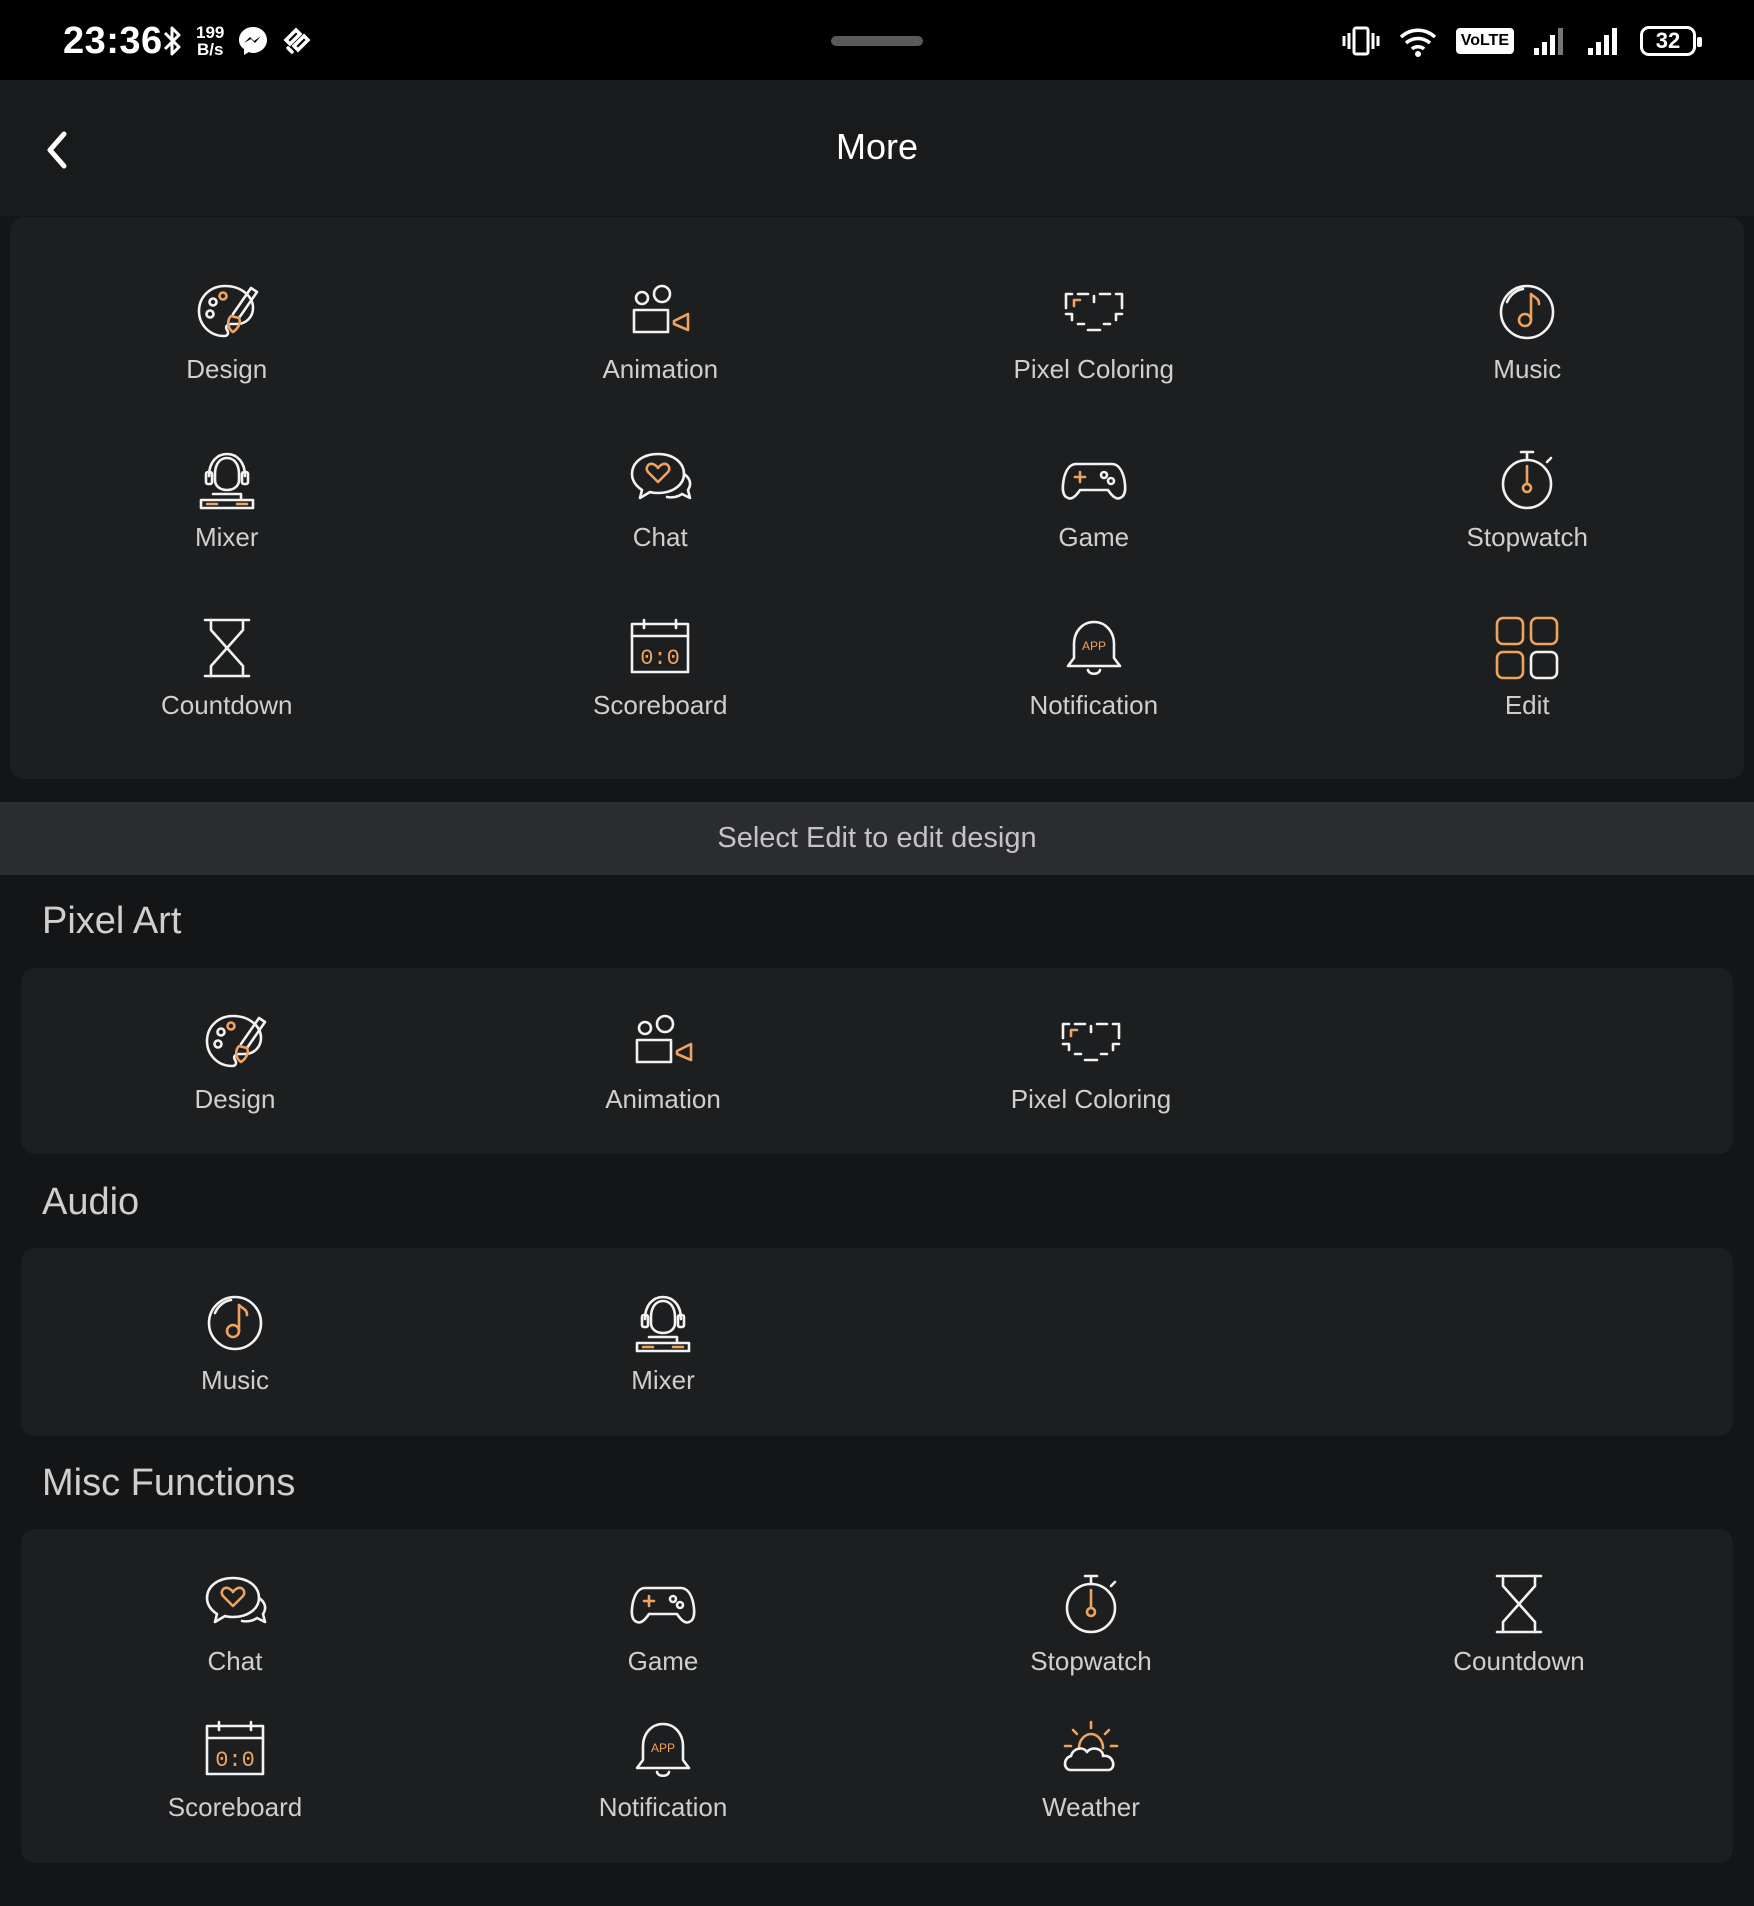 The height and width of the screenshot is (1906, 1754). Describe the element at coordinates (1091, 1746) in the screenshot. I see `weather-icon` at that location.